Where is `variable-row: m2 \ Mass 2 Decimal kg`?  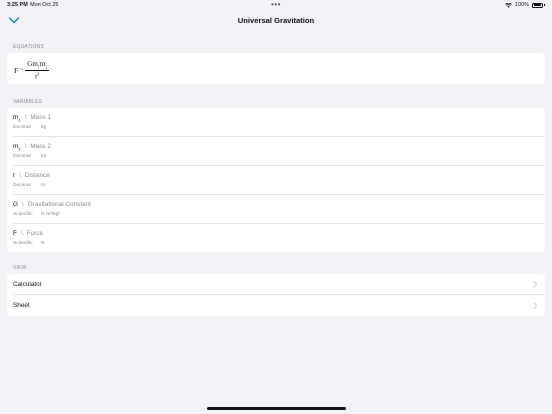 variable-row: m2 \ Mass 2 Decimal kg is located at coordinates (276, 151).